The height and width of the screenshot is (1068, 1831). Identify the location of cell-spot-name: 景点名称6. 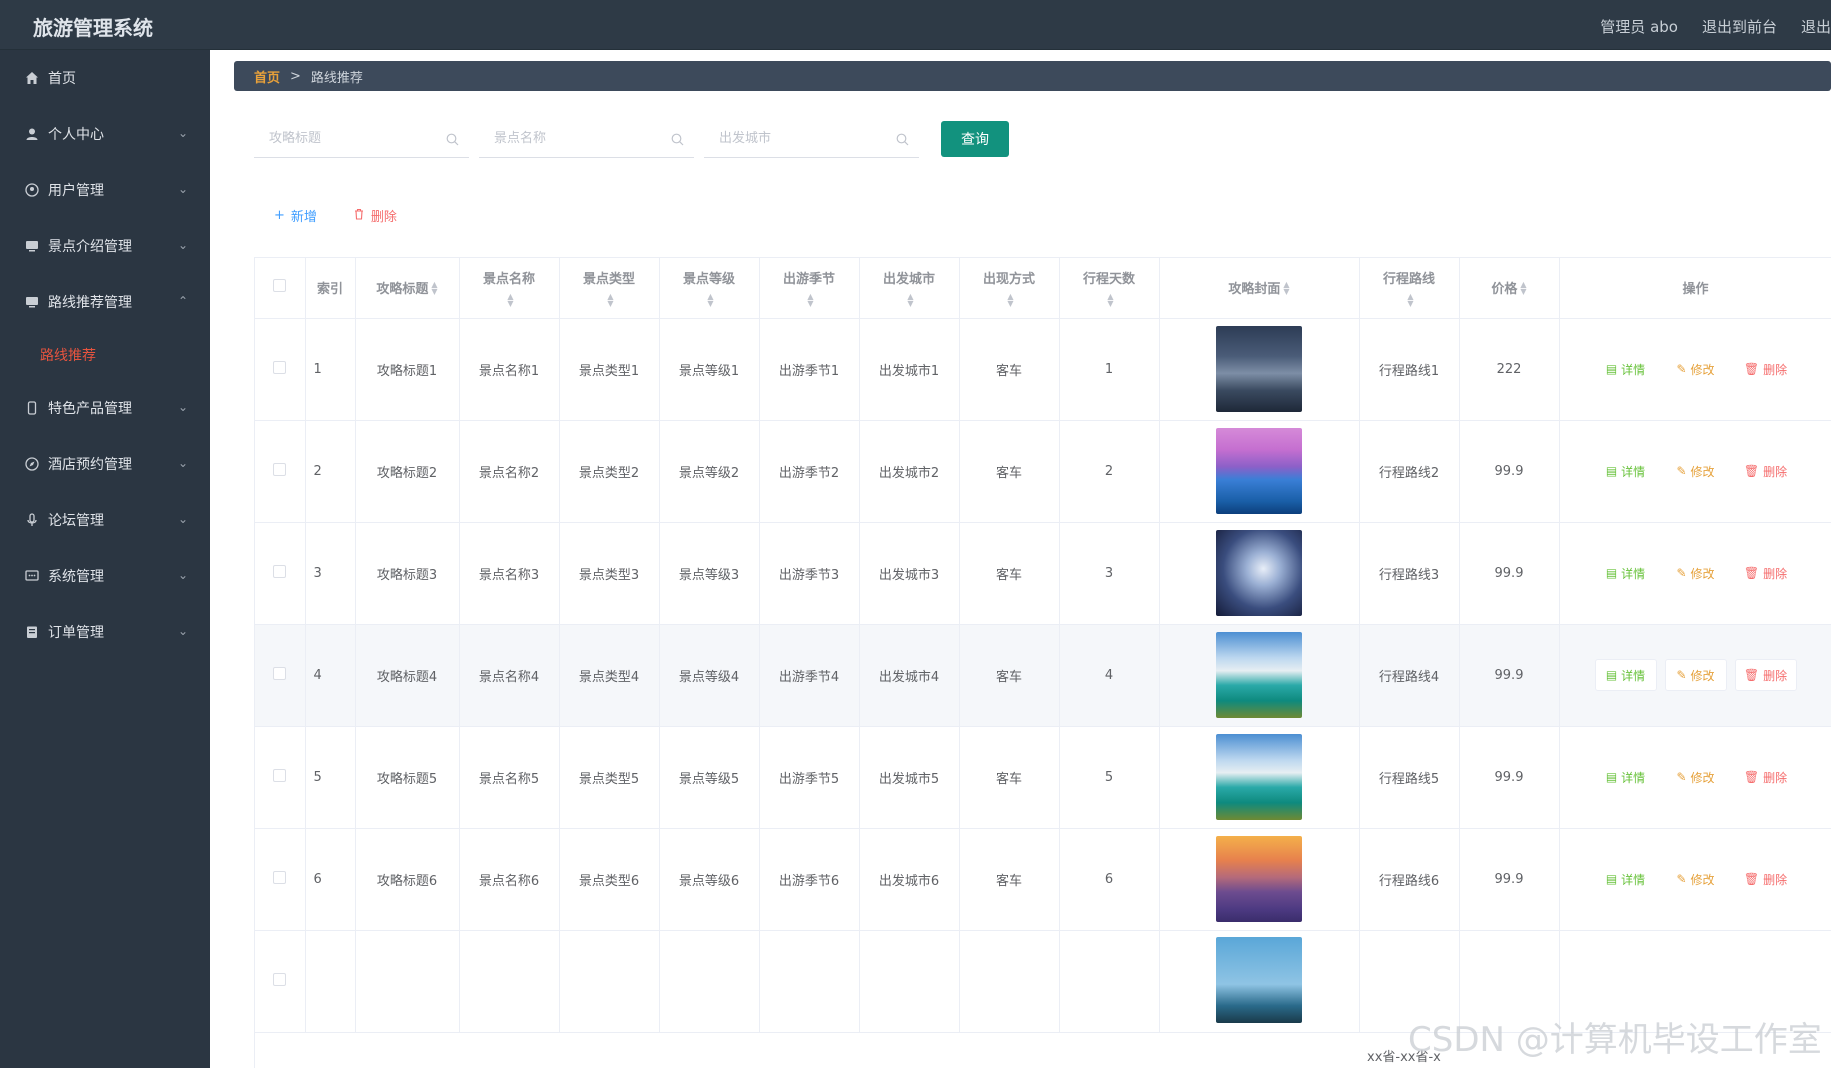
(509, 879).